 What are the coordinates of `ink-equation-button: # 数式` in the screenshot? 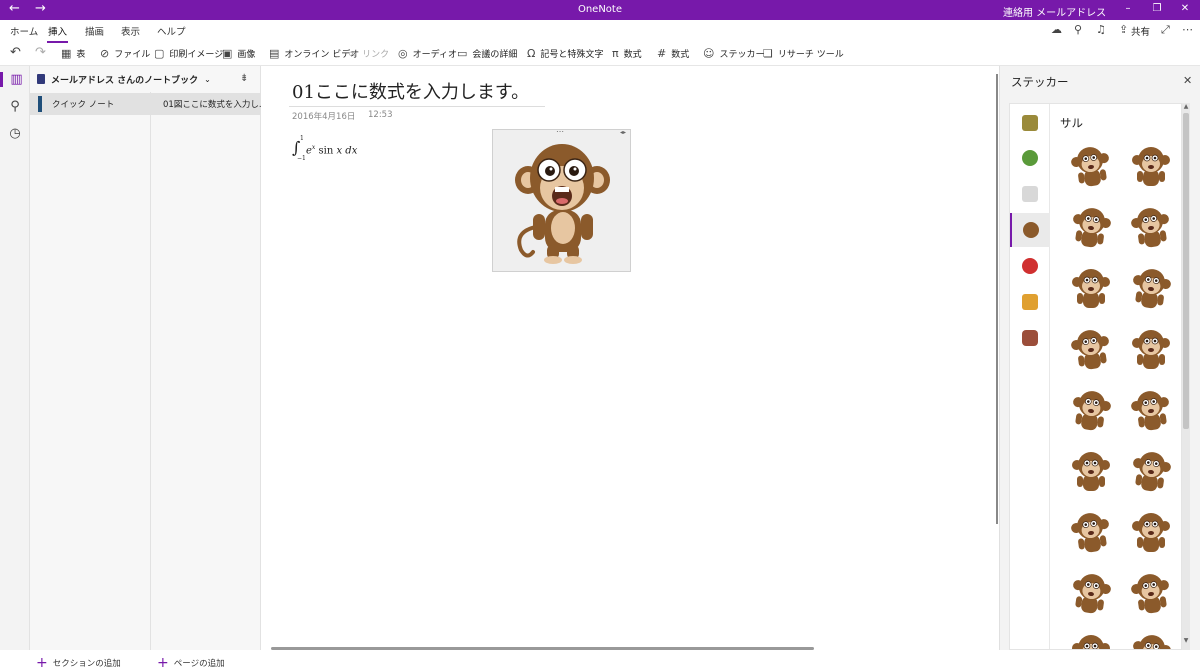 It's located at (673, 53).